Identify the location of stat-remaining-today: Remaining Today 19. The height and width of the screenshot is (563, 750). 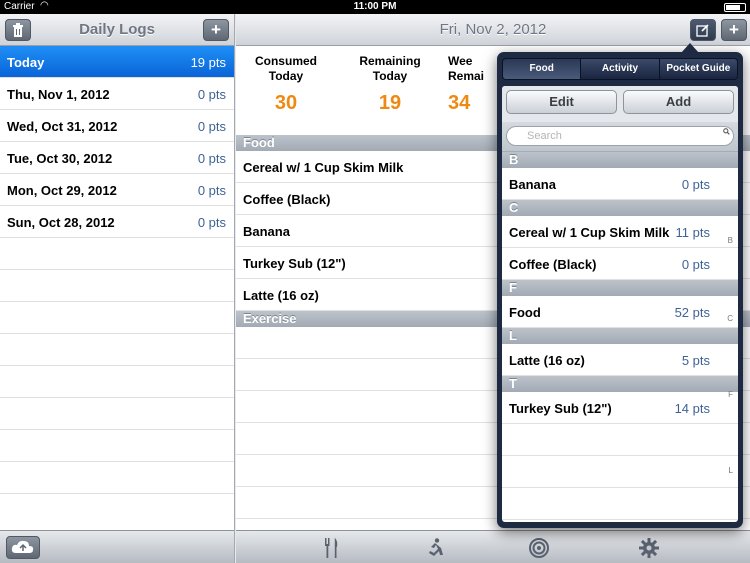
(390, 84).